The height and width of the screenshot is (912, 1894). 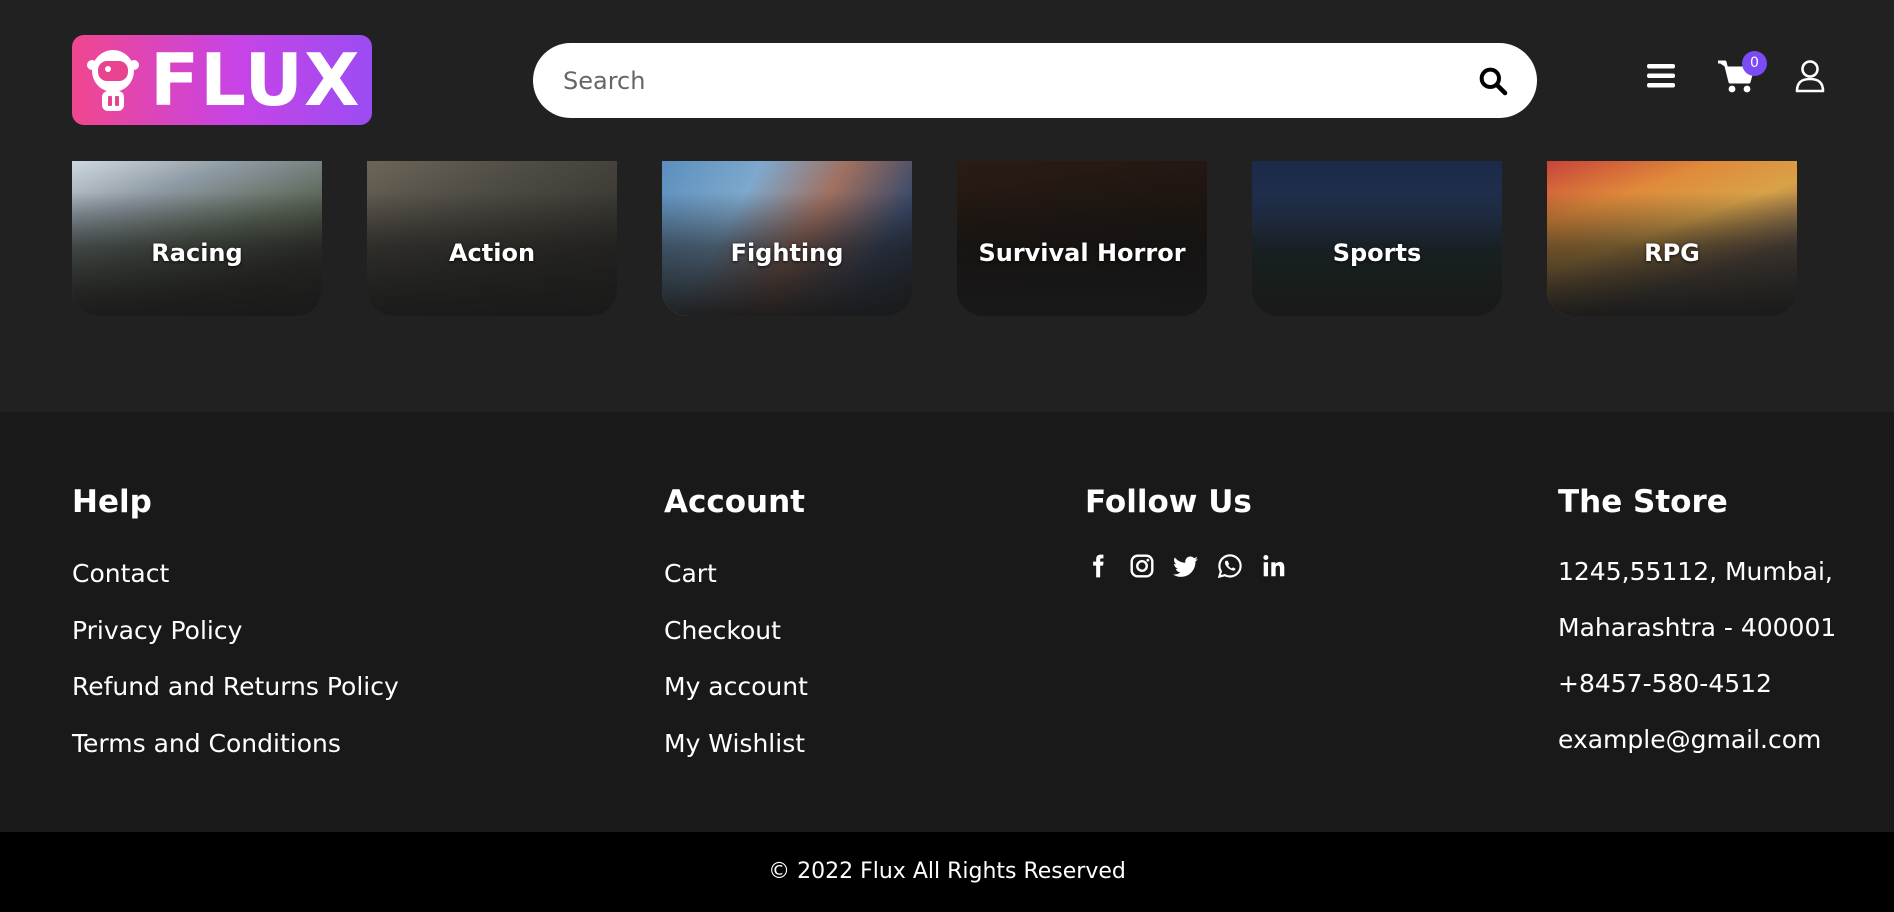 What do you see at coordinates (736, 744) in the screenshot?
I see `footer-link-my-wishlist: My Wishlist` at bounding box center [736, 744].